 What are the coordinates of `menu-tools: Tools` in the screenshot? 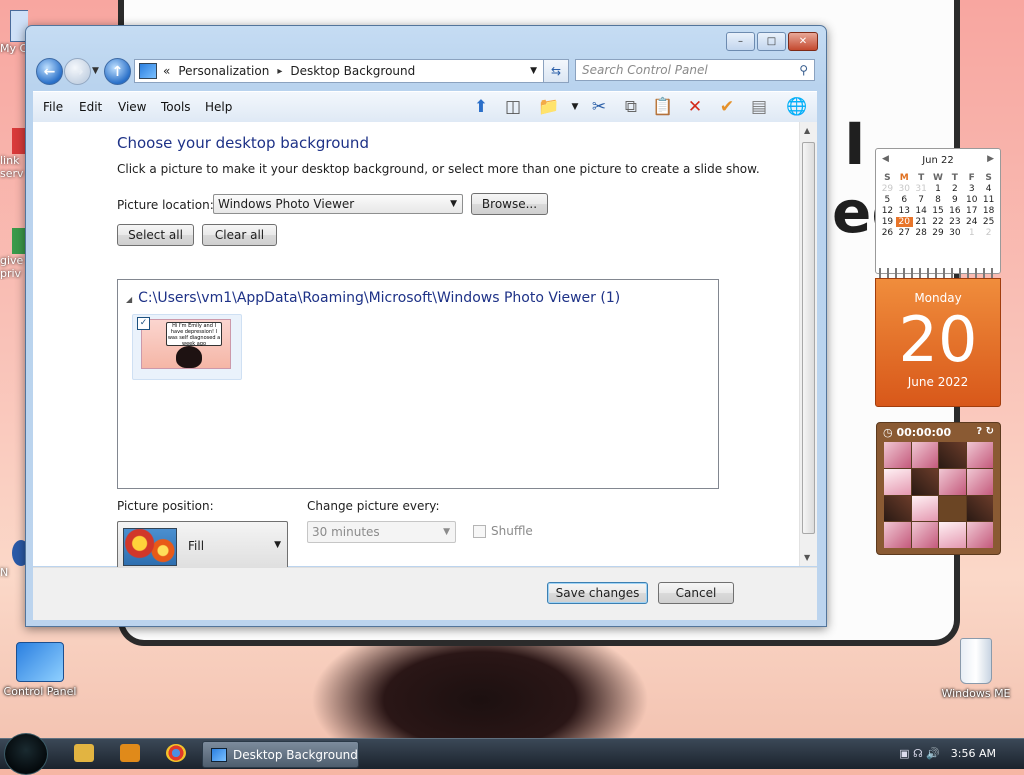 It's located at (176, 107).